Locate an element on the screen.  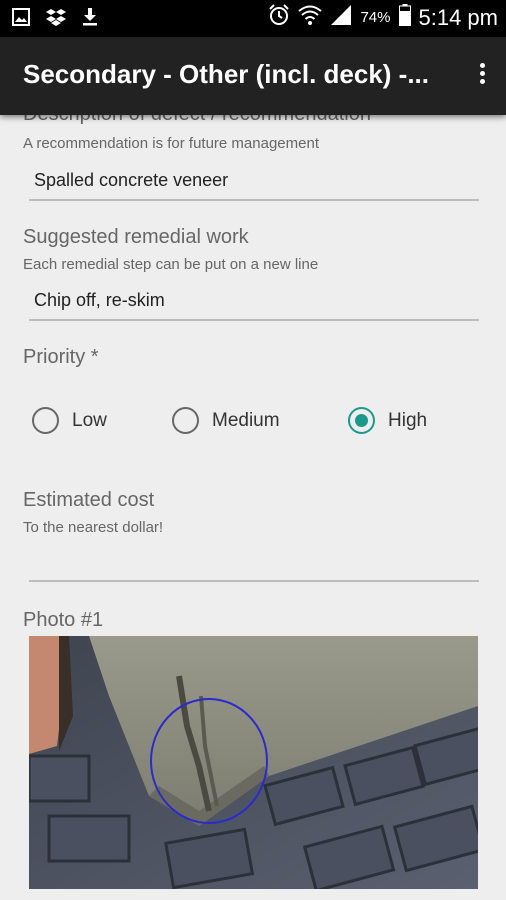
remedial-value: Chip off, re-skim is located at coordinates (99, 300).